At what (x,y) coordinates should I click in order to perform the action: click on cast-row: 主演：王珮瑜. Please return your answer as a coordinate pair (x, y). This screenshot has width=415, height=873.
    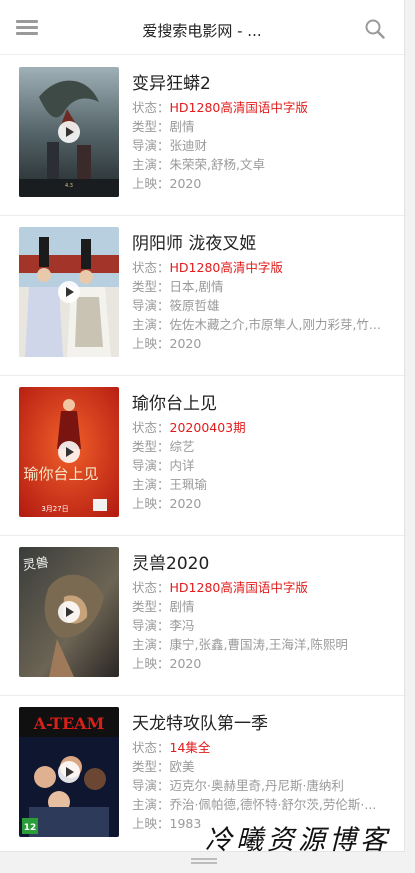
    Looking at the image, I should click on (263, 484).